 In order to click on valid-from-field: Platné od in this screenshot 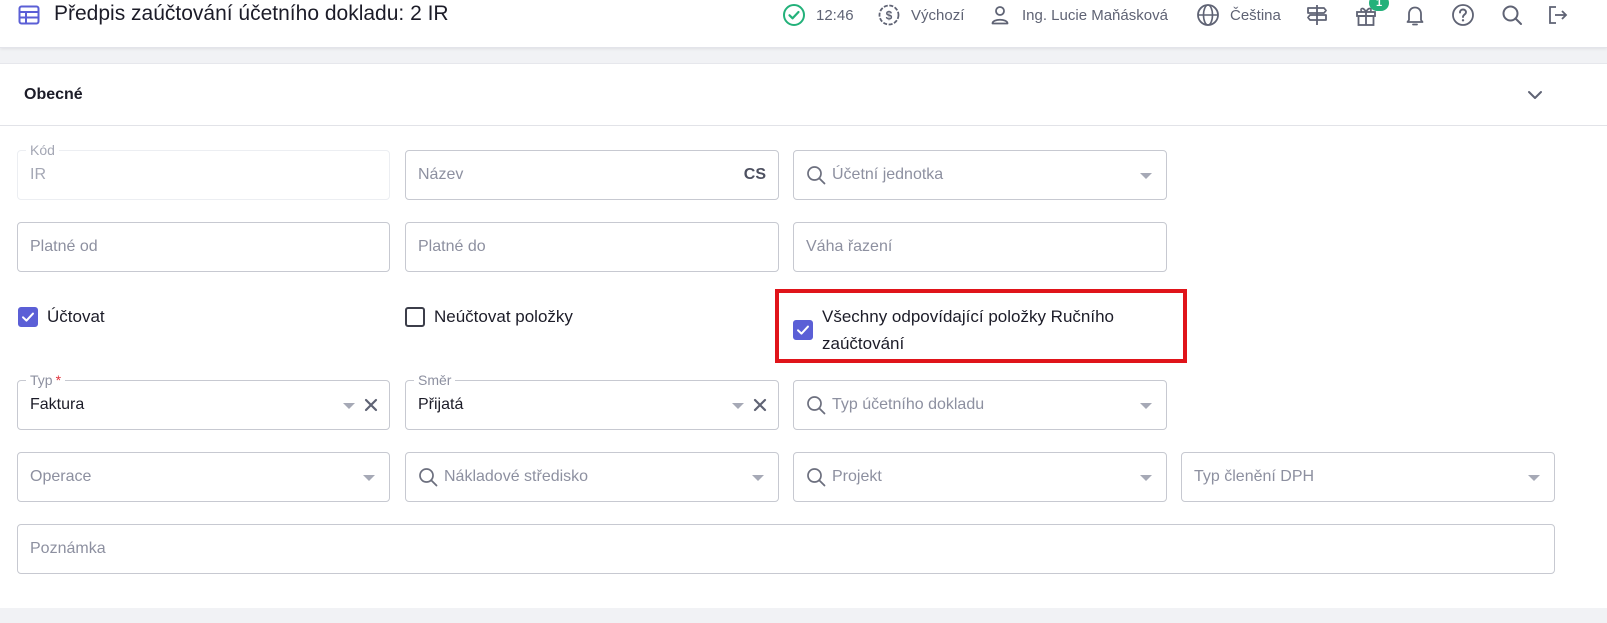, I will do `click(203, 247)`.